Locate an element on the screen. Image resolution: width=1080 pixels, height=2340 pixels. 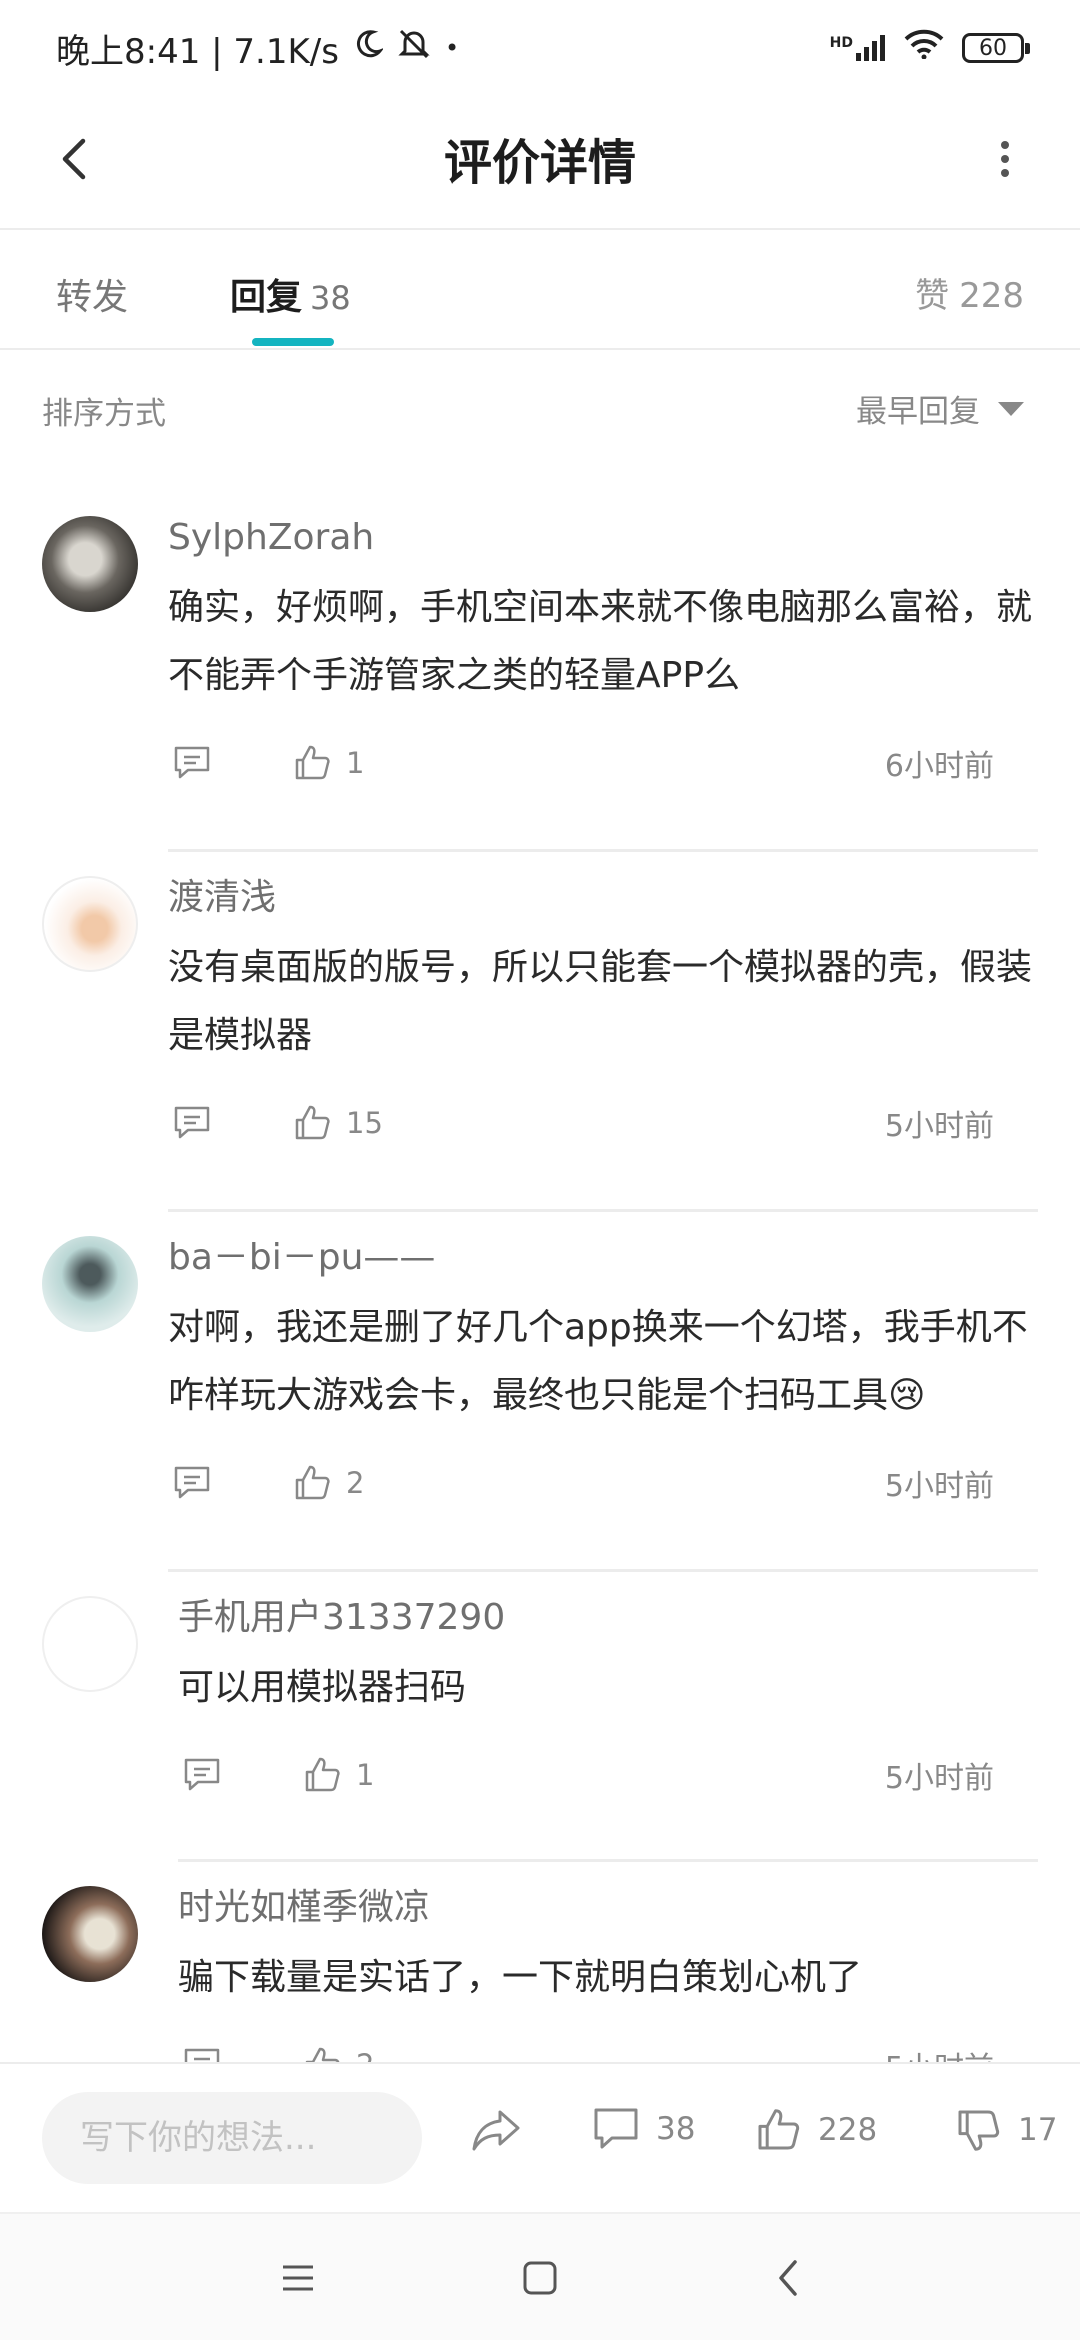
like-button: 15 is located at coordinates (337, 1123).